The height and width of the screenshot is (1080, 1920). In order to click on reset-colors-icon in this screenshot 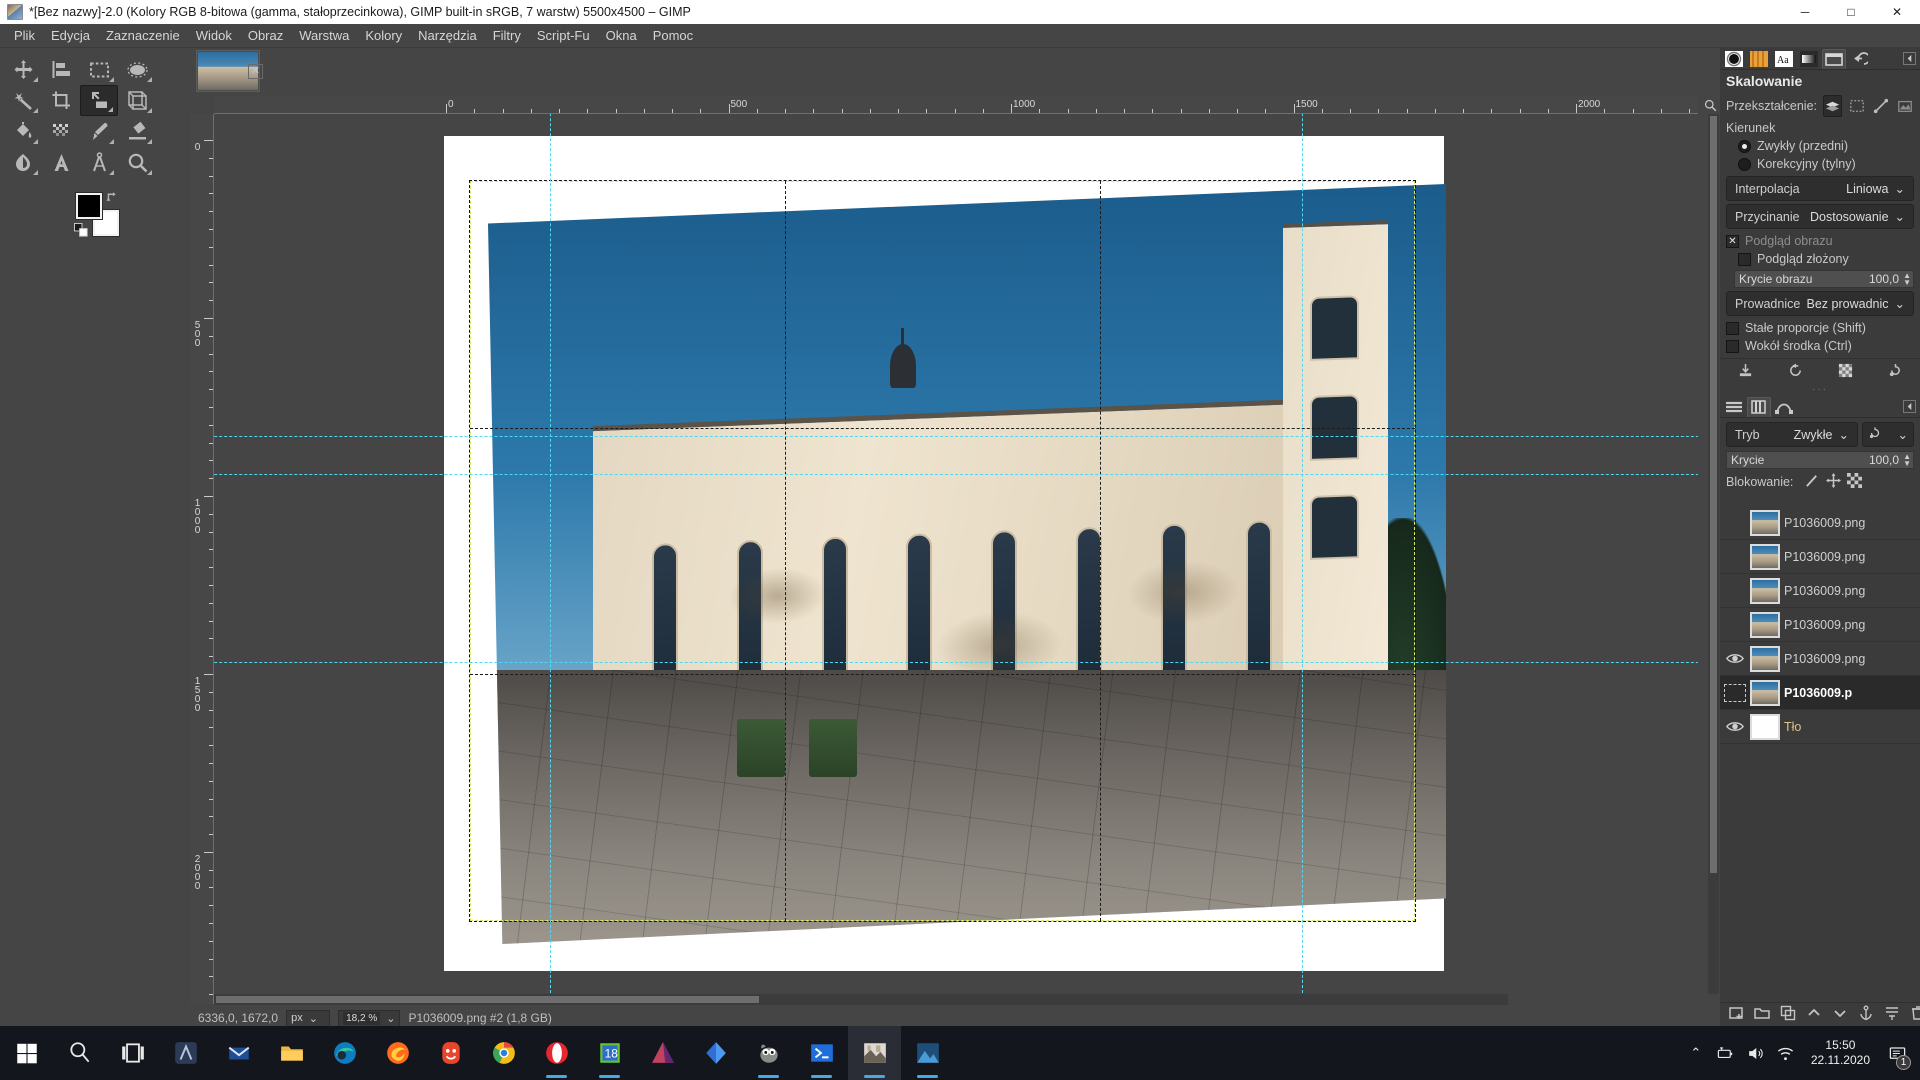, I will do `click(81, 230)`.